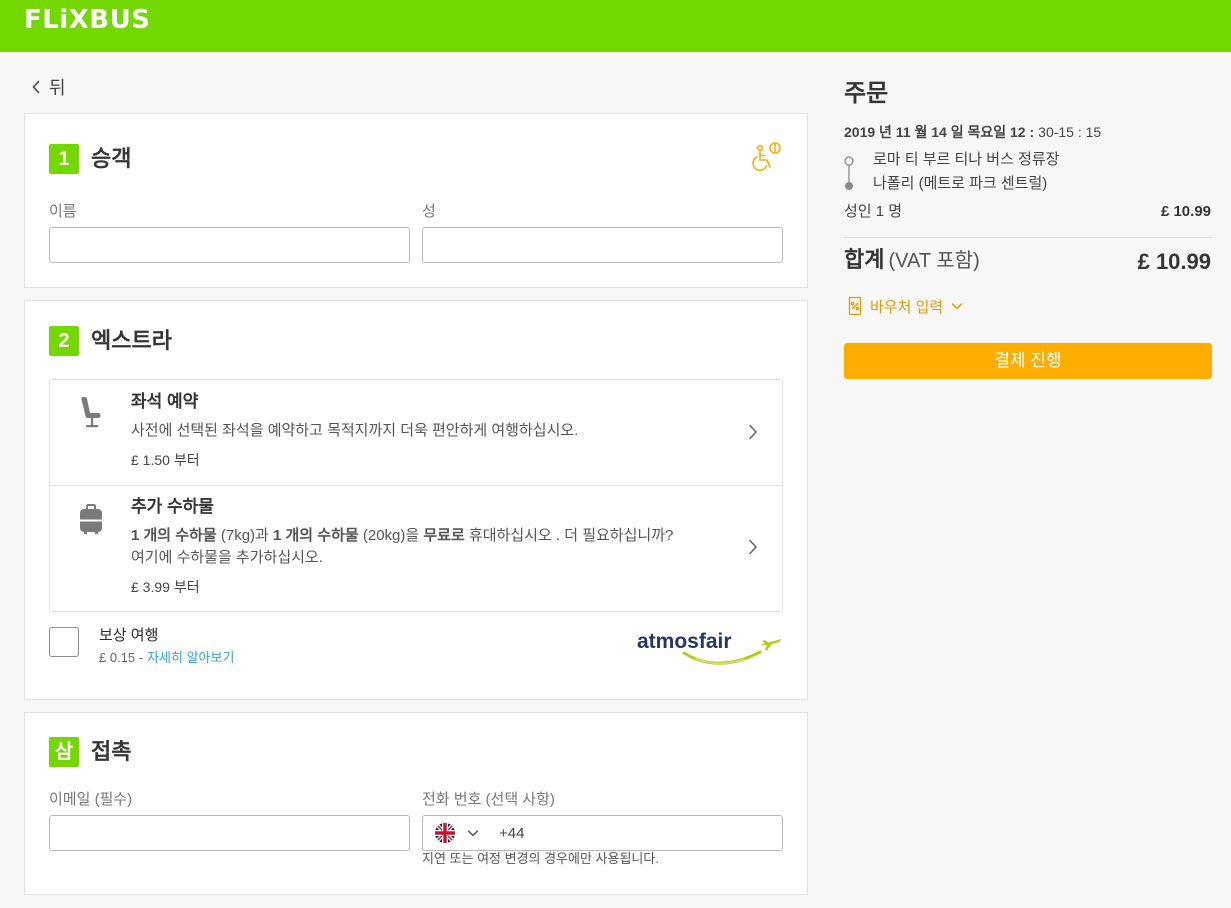  Describe the element at coordinates (864, 259) in the screenshot. I see `total-label: 합계` at that location.